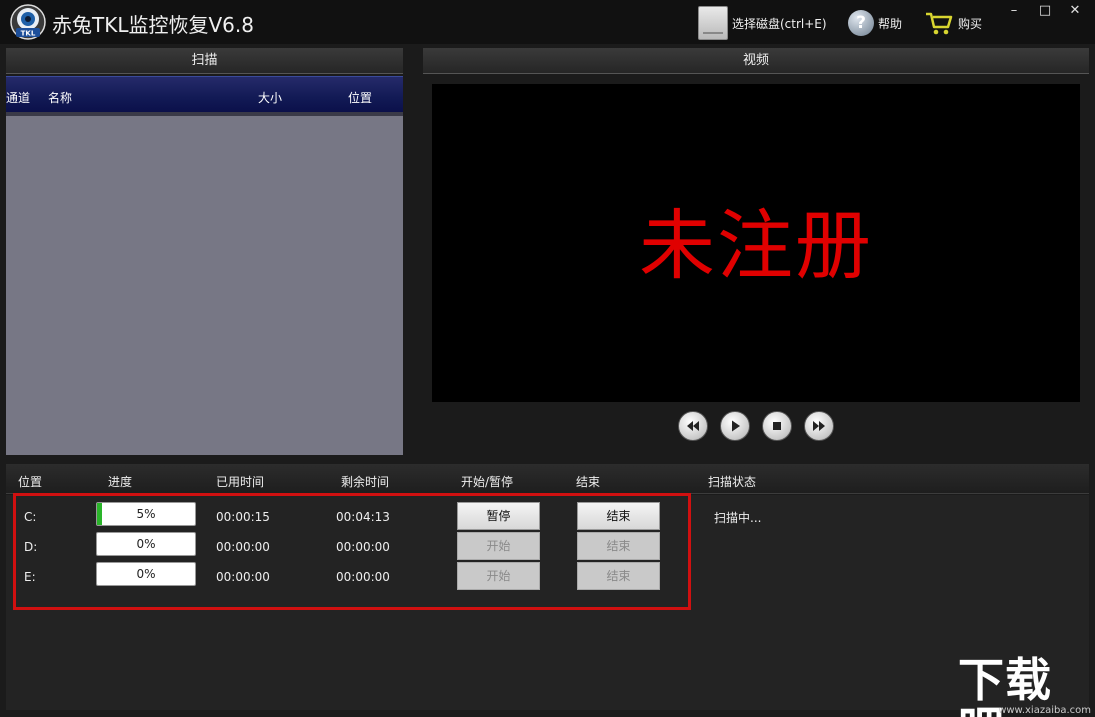 Image resolution: width=1095 pixels, height=717 pixels. What do you see at coordinates (270, 97) in the screenshot?
I see `col-size: 大小` at bounding box center [270, 97].